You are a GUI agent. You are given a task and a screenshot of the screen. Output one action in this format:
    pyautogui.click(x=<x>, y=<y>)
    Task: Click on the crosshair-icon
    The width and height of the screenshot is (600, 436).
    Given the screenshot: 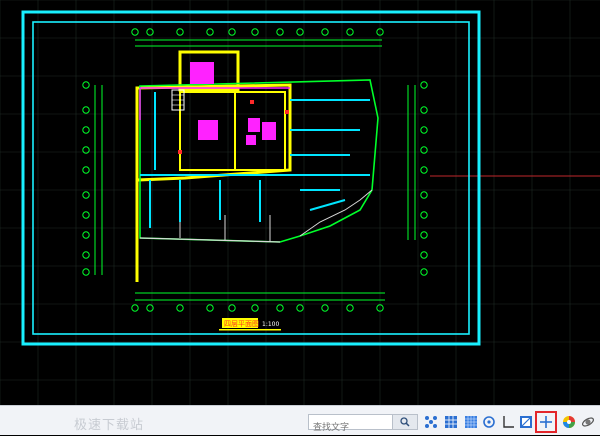 What is the action you would take?
    pyautogui.click(x=546, y=422)
    